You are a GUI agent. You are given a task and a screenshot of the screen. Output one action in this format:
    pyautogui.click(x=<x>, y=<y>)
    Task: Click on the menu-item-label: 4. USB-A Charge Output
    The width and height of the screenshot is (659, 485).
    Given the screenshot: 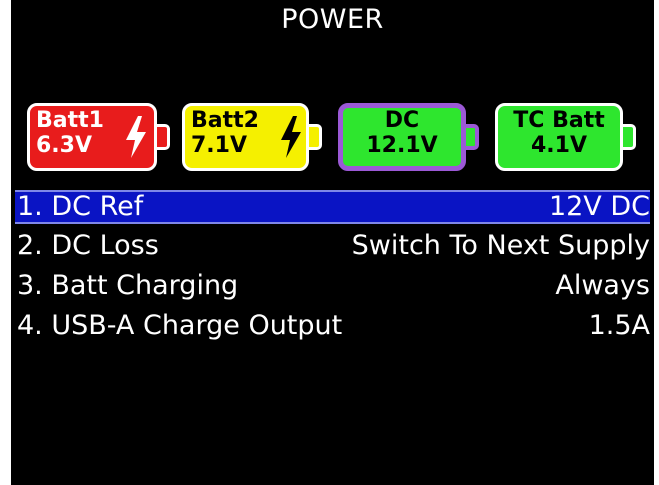 What is the action you would take?
    pyautogui.click(x=180, y=325)
    